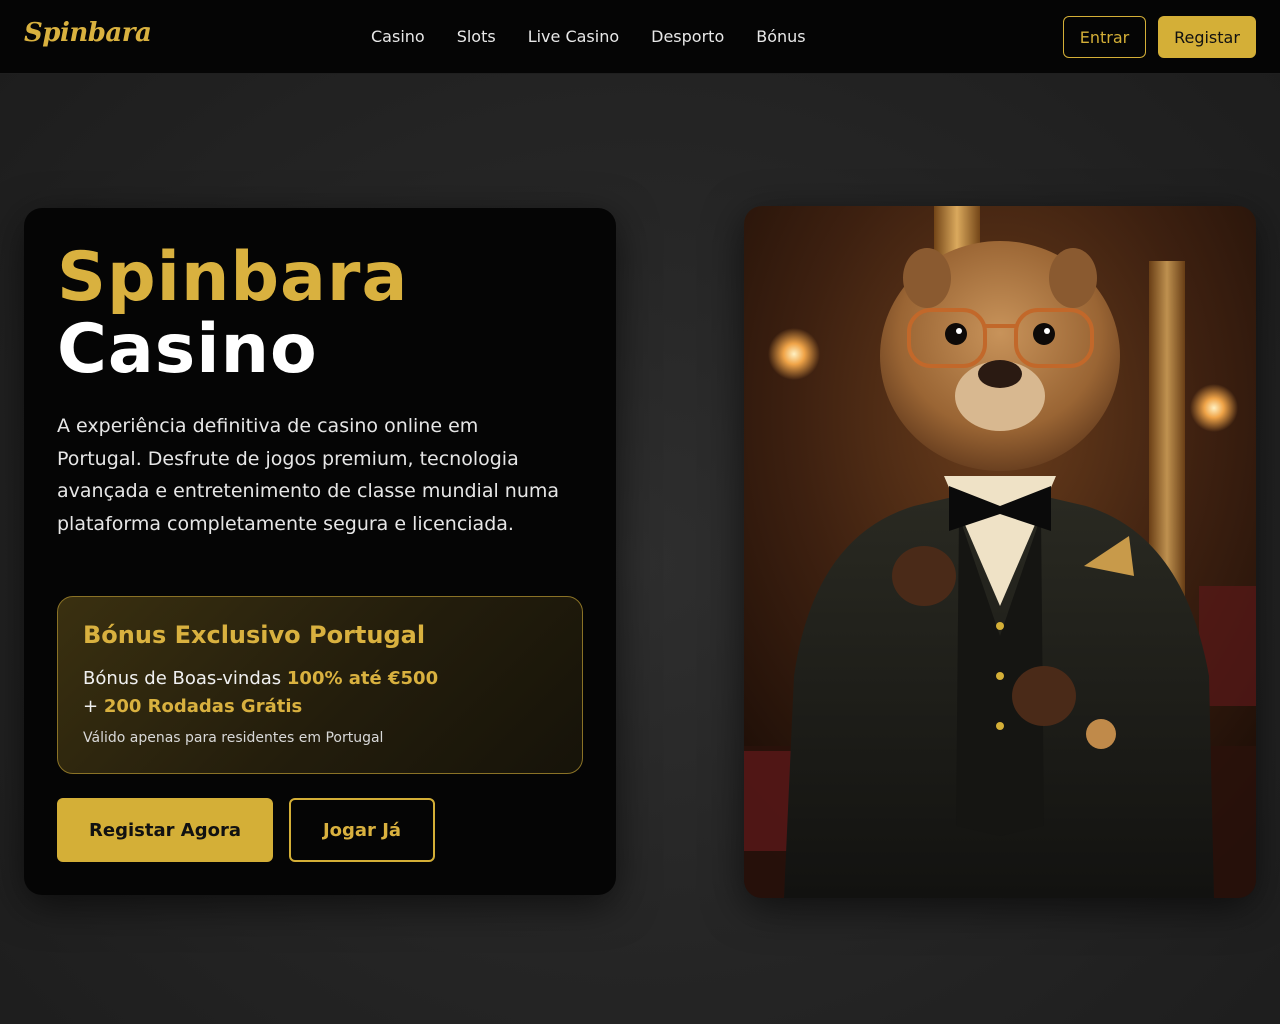  Describe the element at coordinates (573, 37) in the screenshot. I see `nav-item-live-casino: Live Casino` at that location.